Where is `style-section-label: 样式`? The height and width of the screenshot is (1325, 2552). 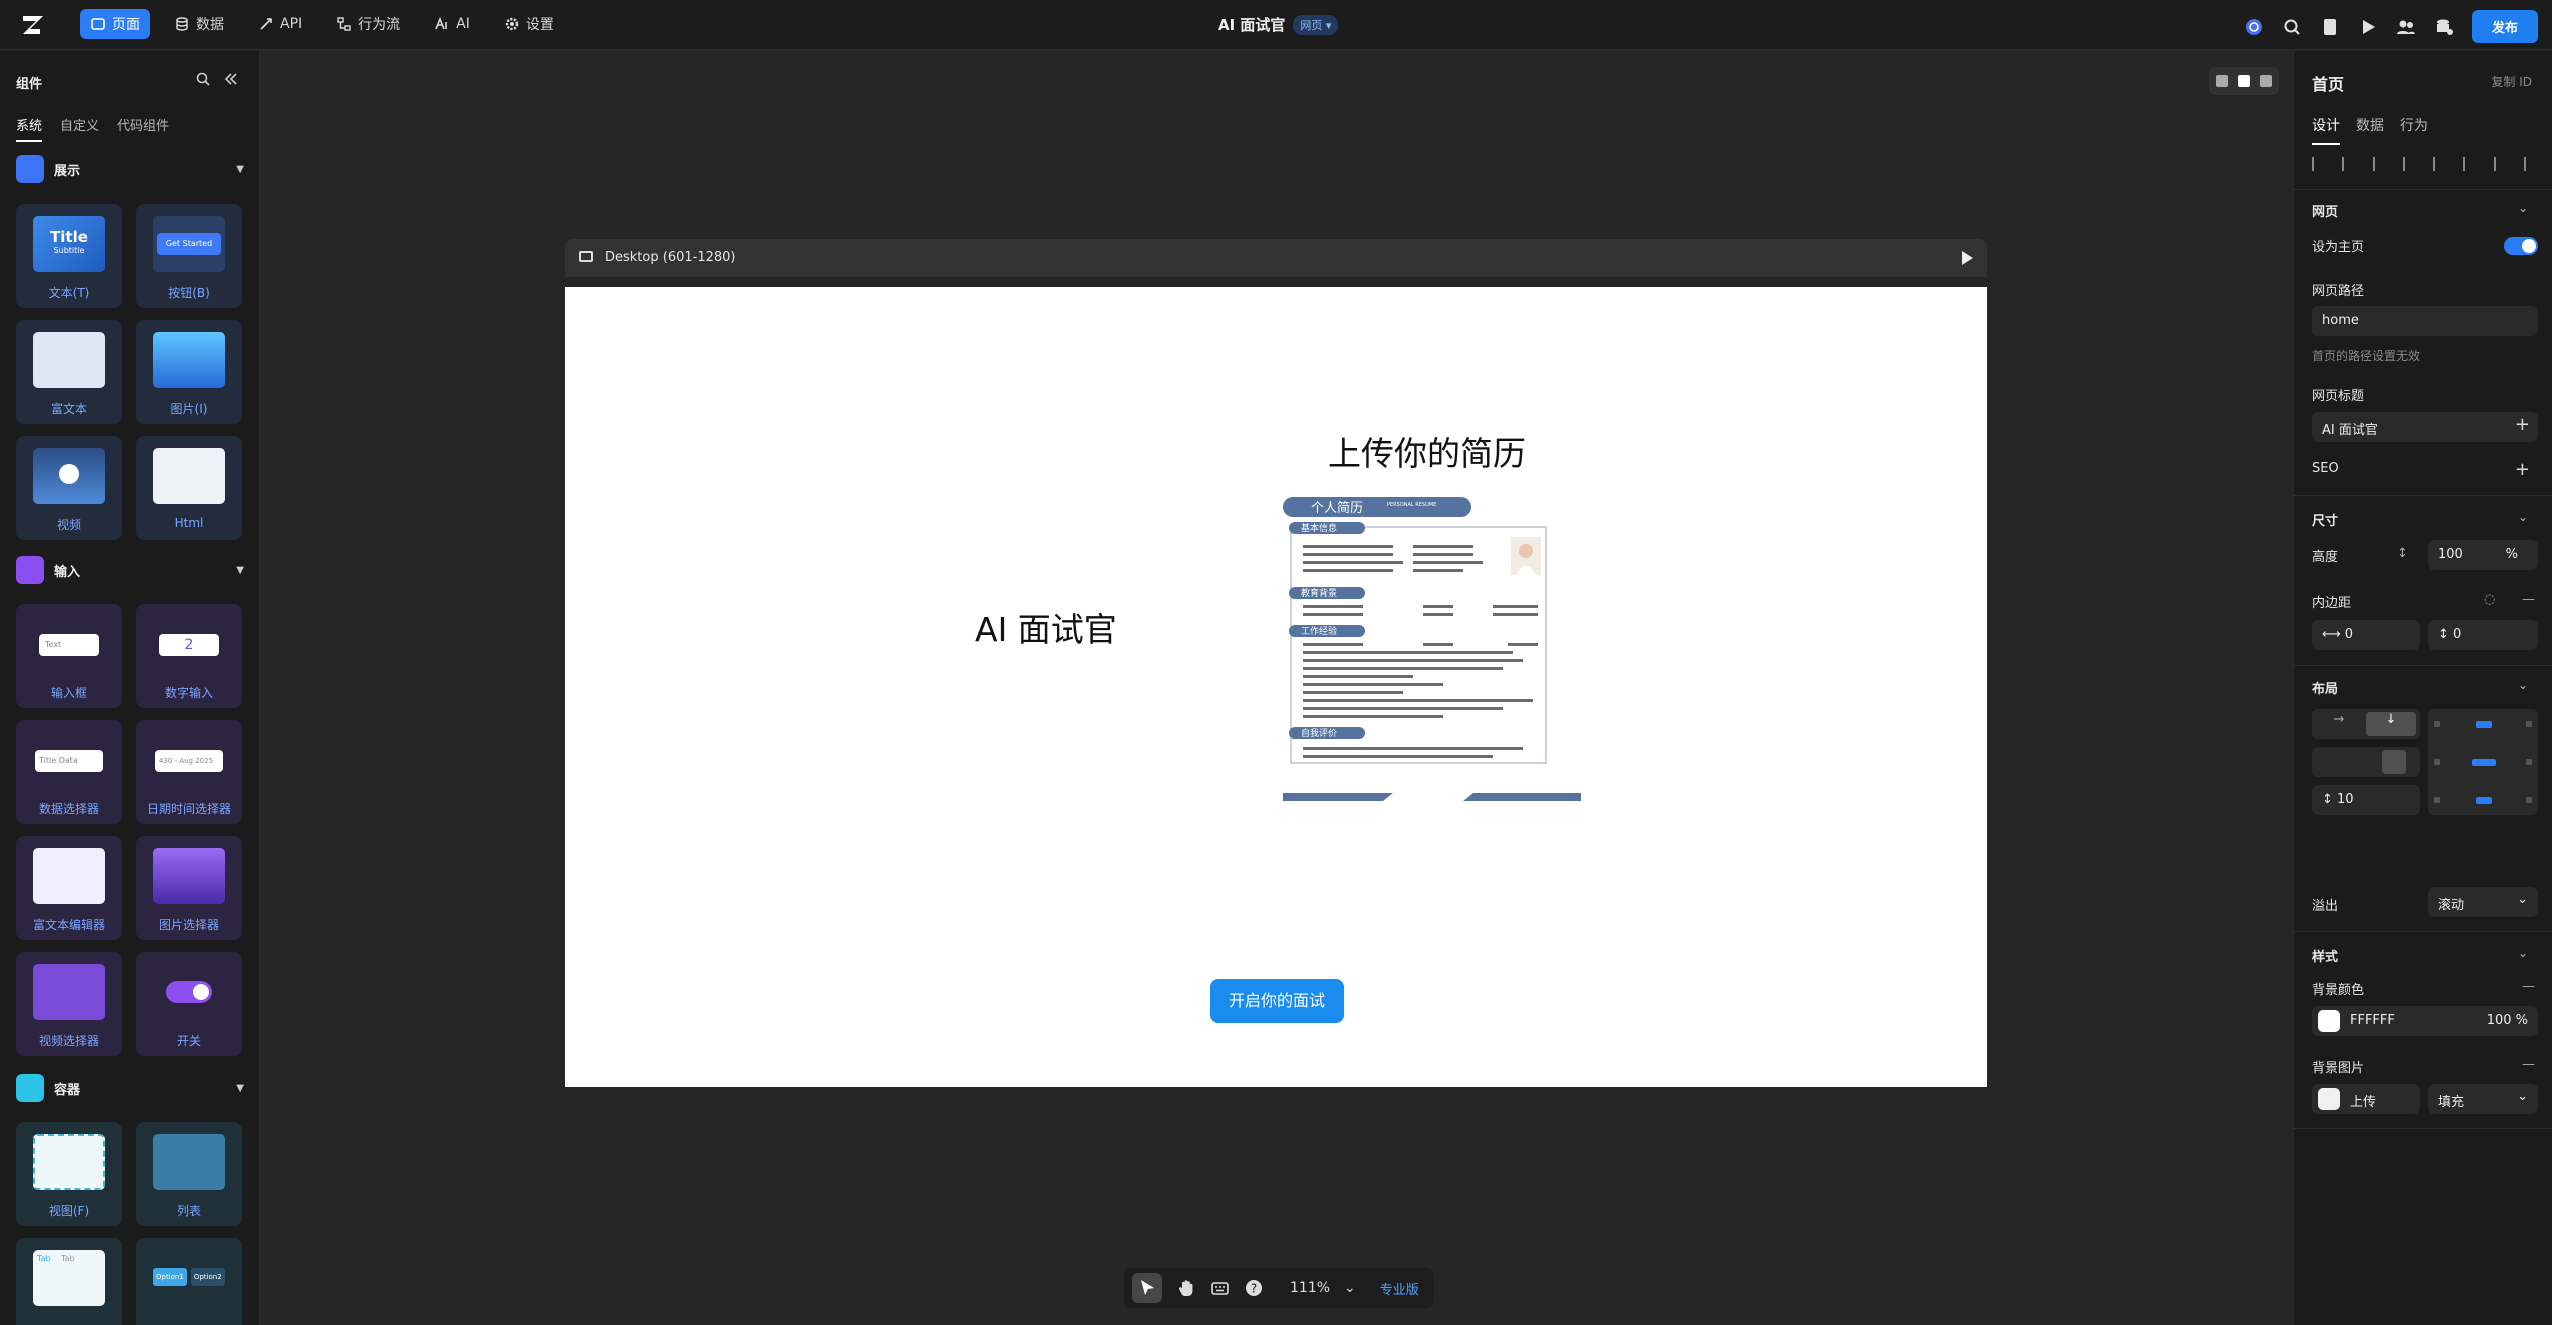 style-section-label: 样式 is located at coordinates (2325, 955).